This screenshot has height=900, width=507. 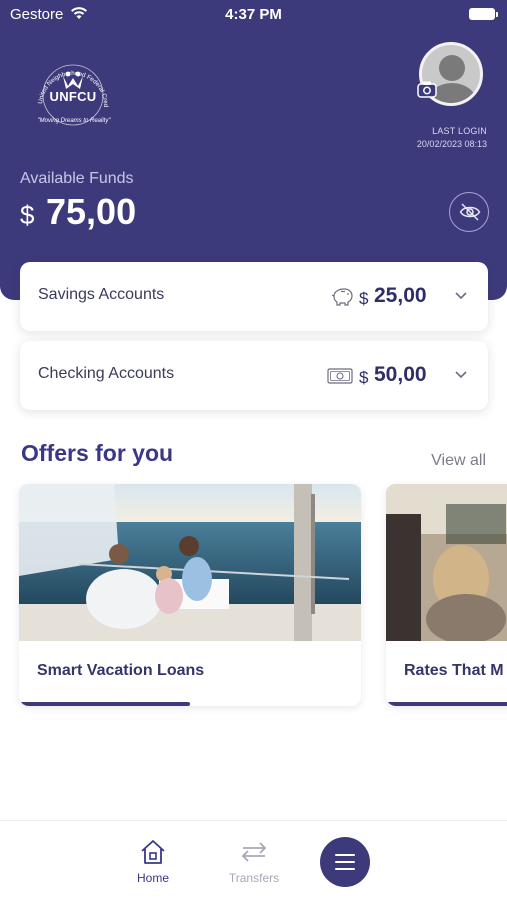 I want to click on clock: 4:37 PM, so click(x=253, y=14).